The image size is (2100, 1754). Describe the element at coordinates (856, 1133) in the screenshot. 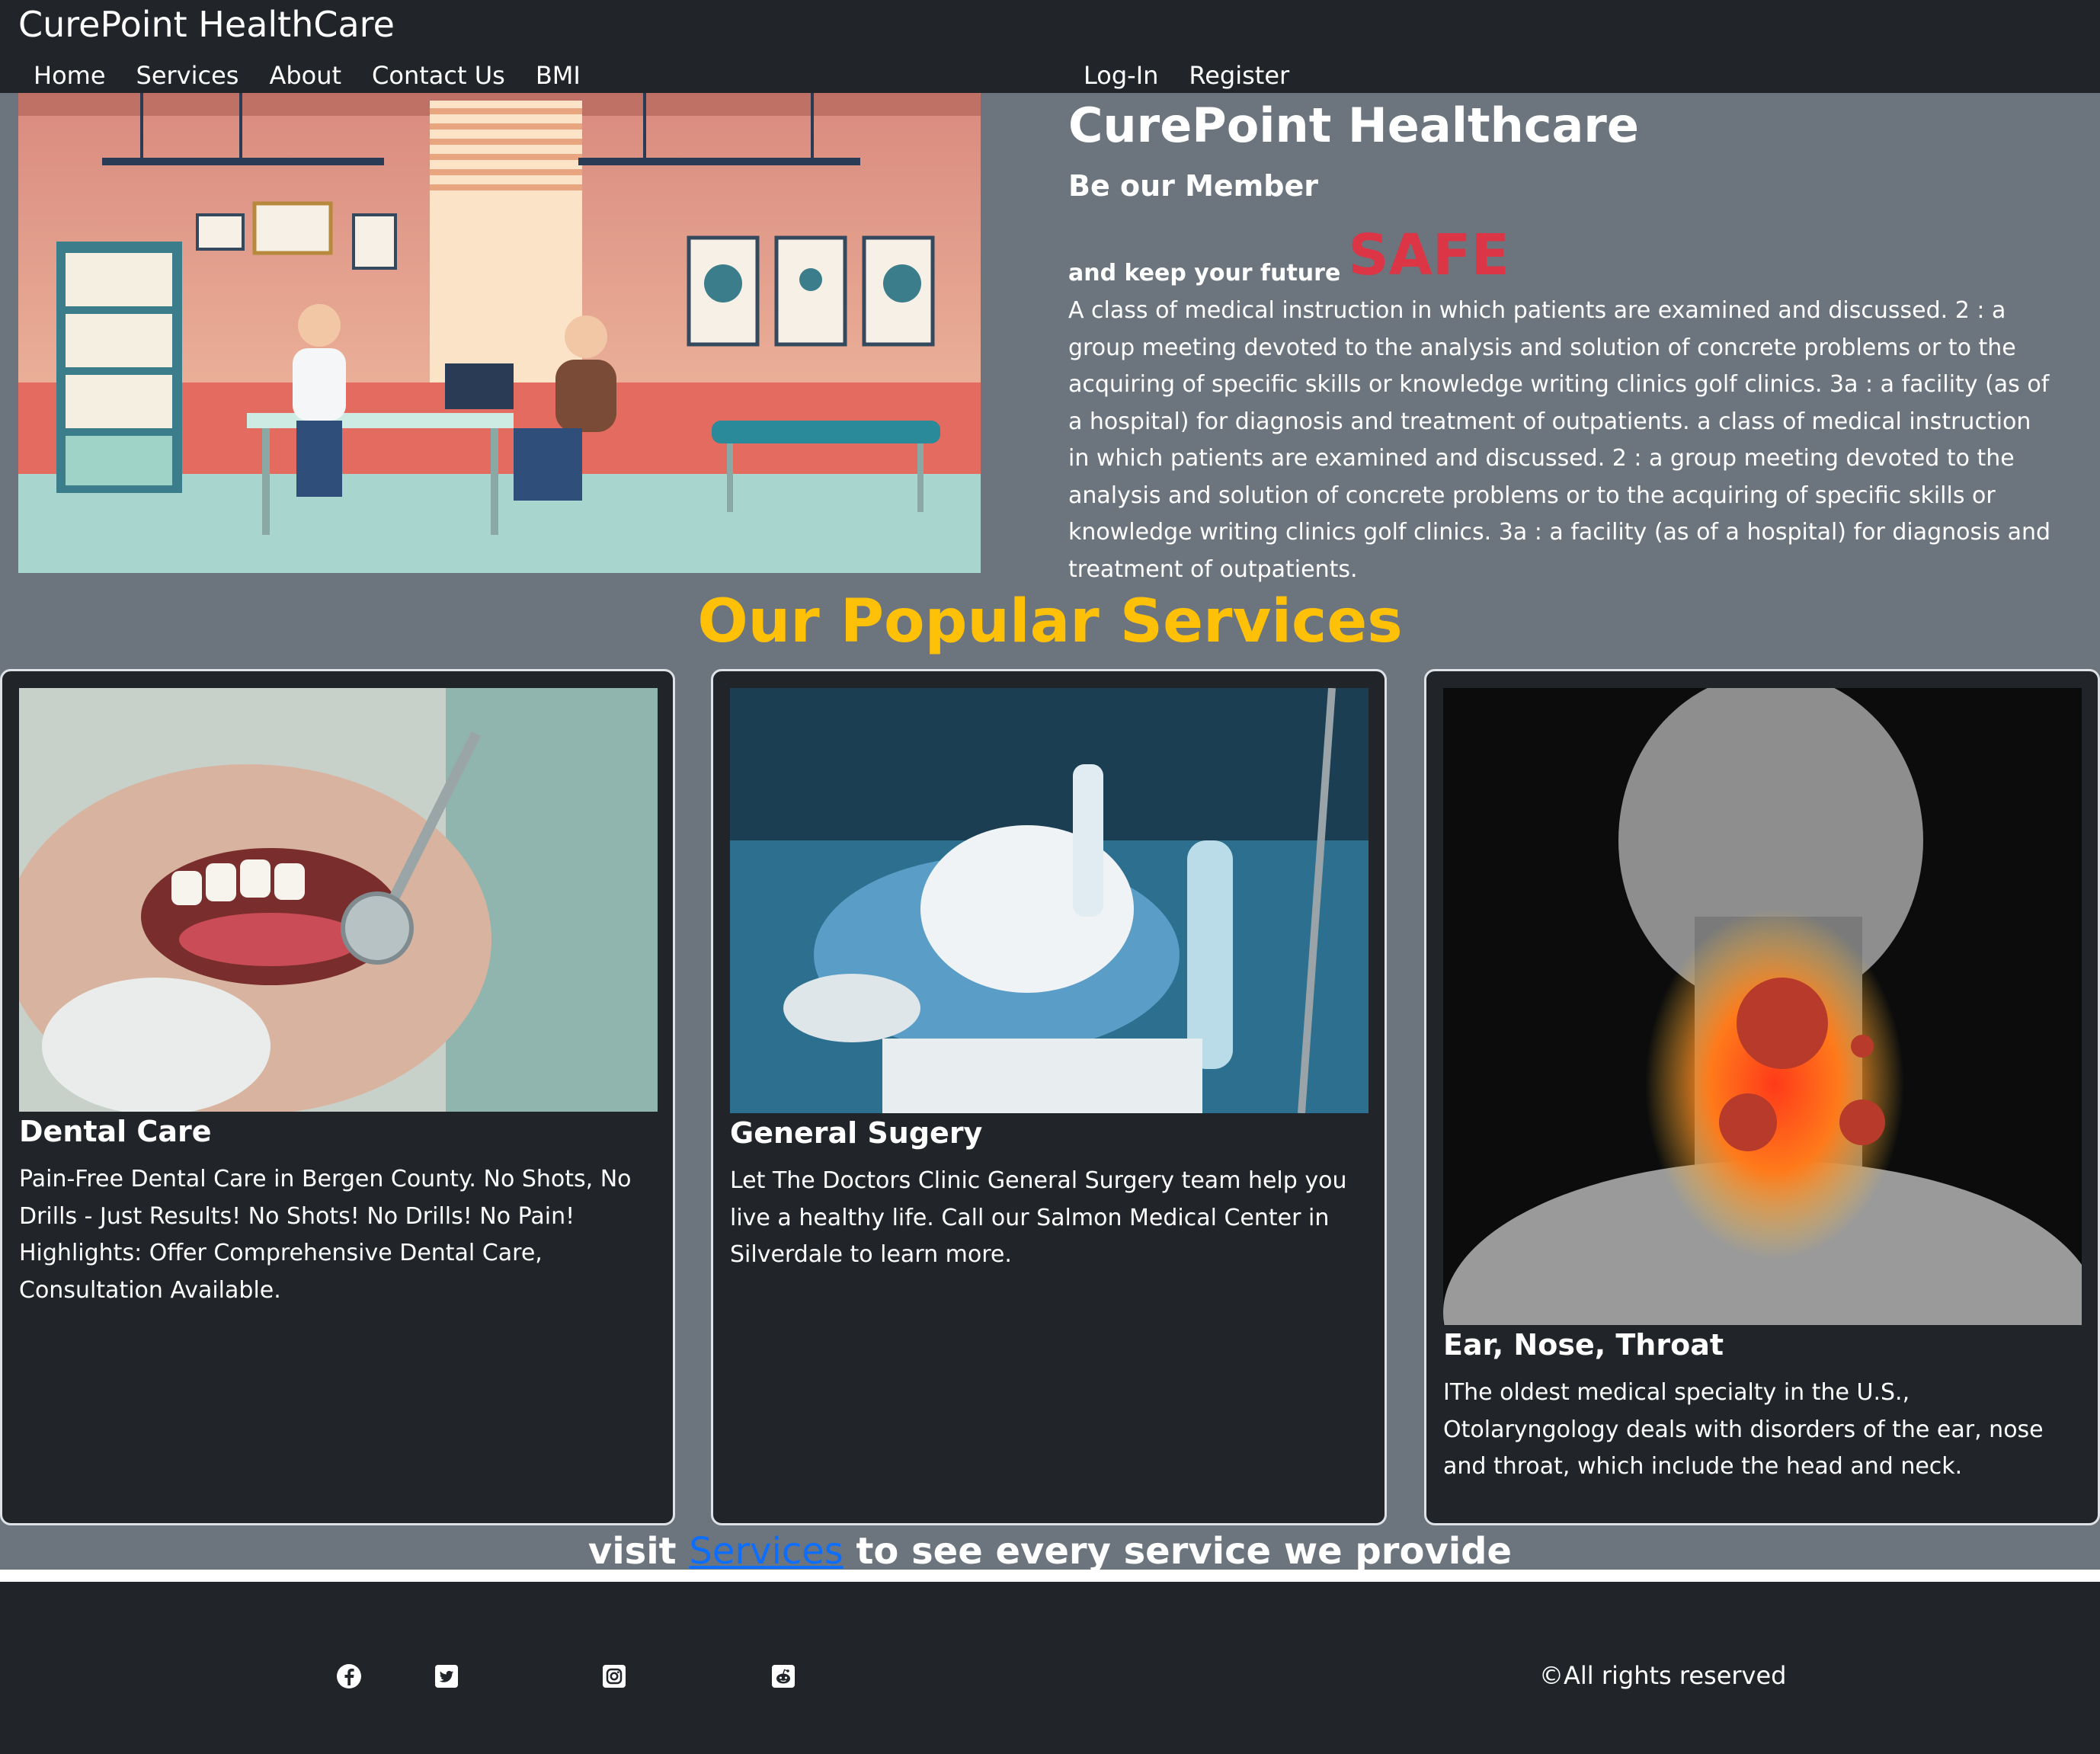

I see `service-title-surgery: General Sugery` at that location.